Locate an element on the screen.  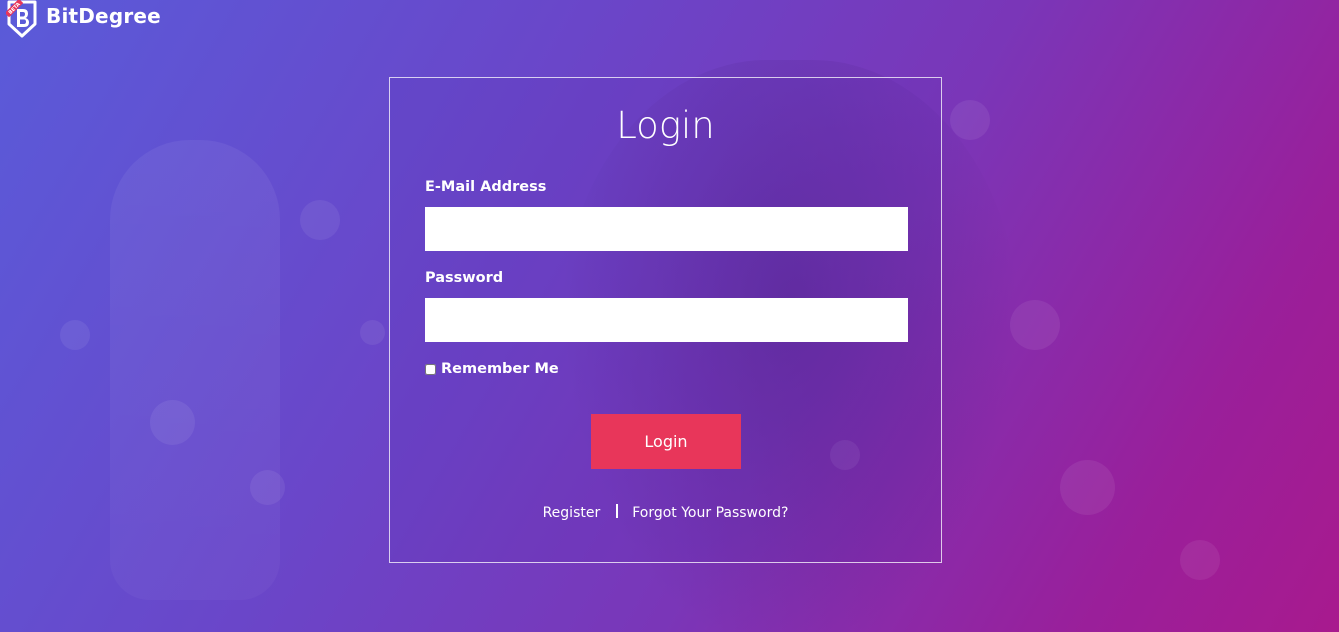
password-field is located at coordinates (666, 320).